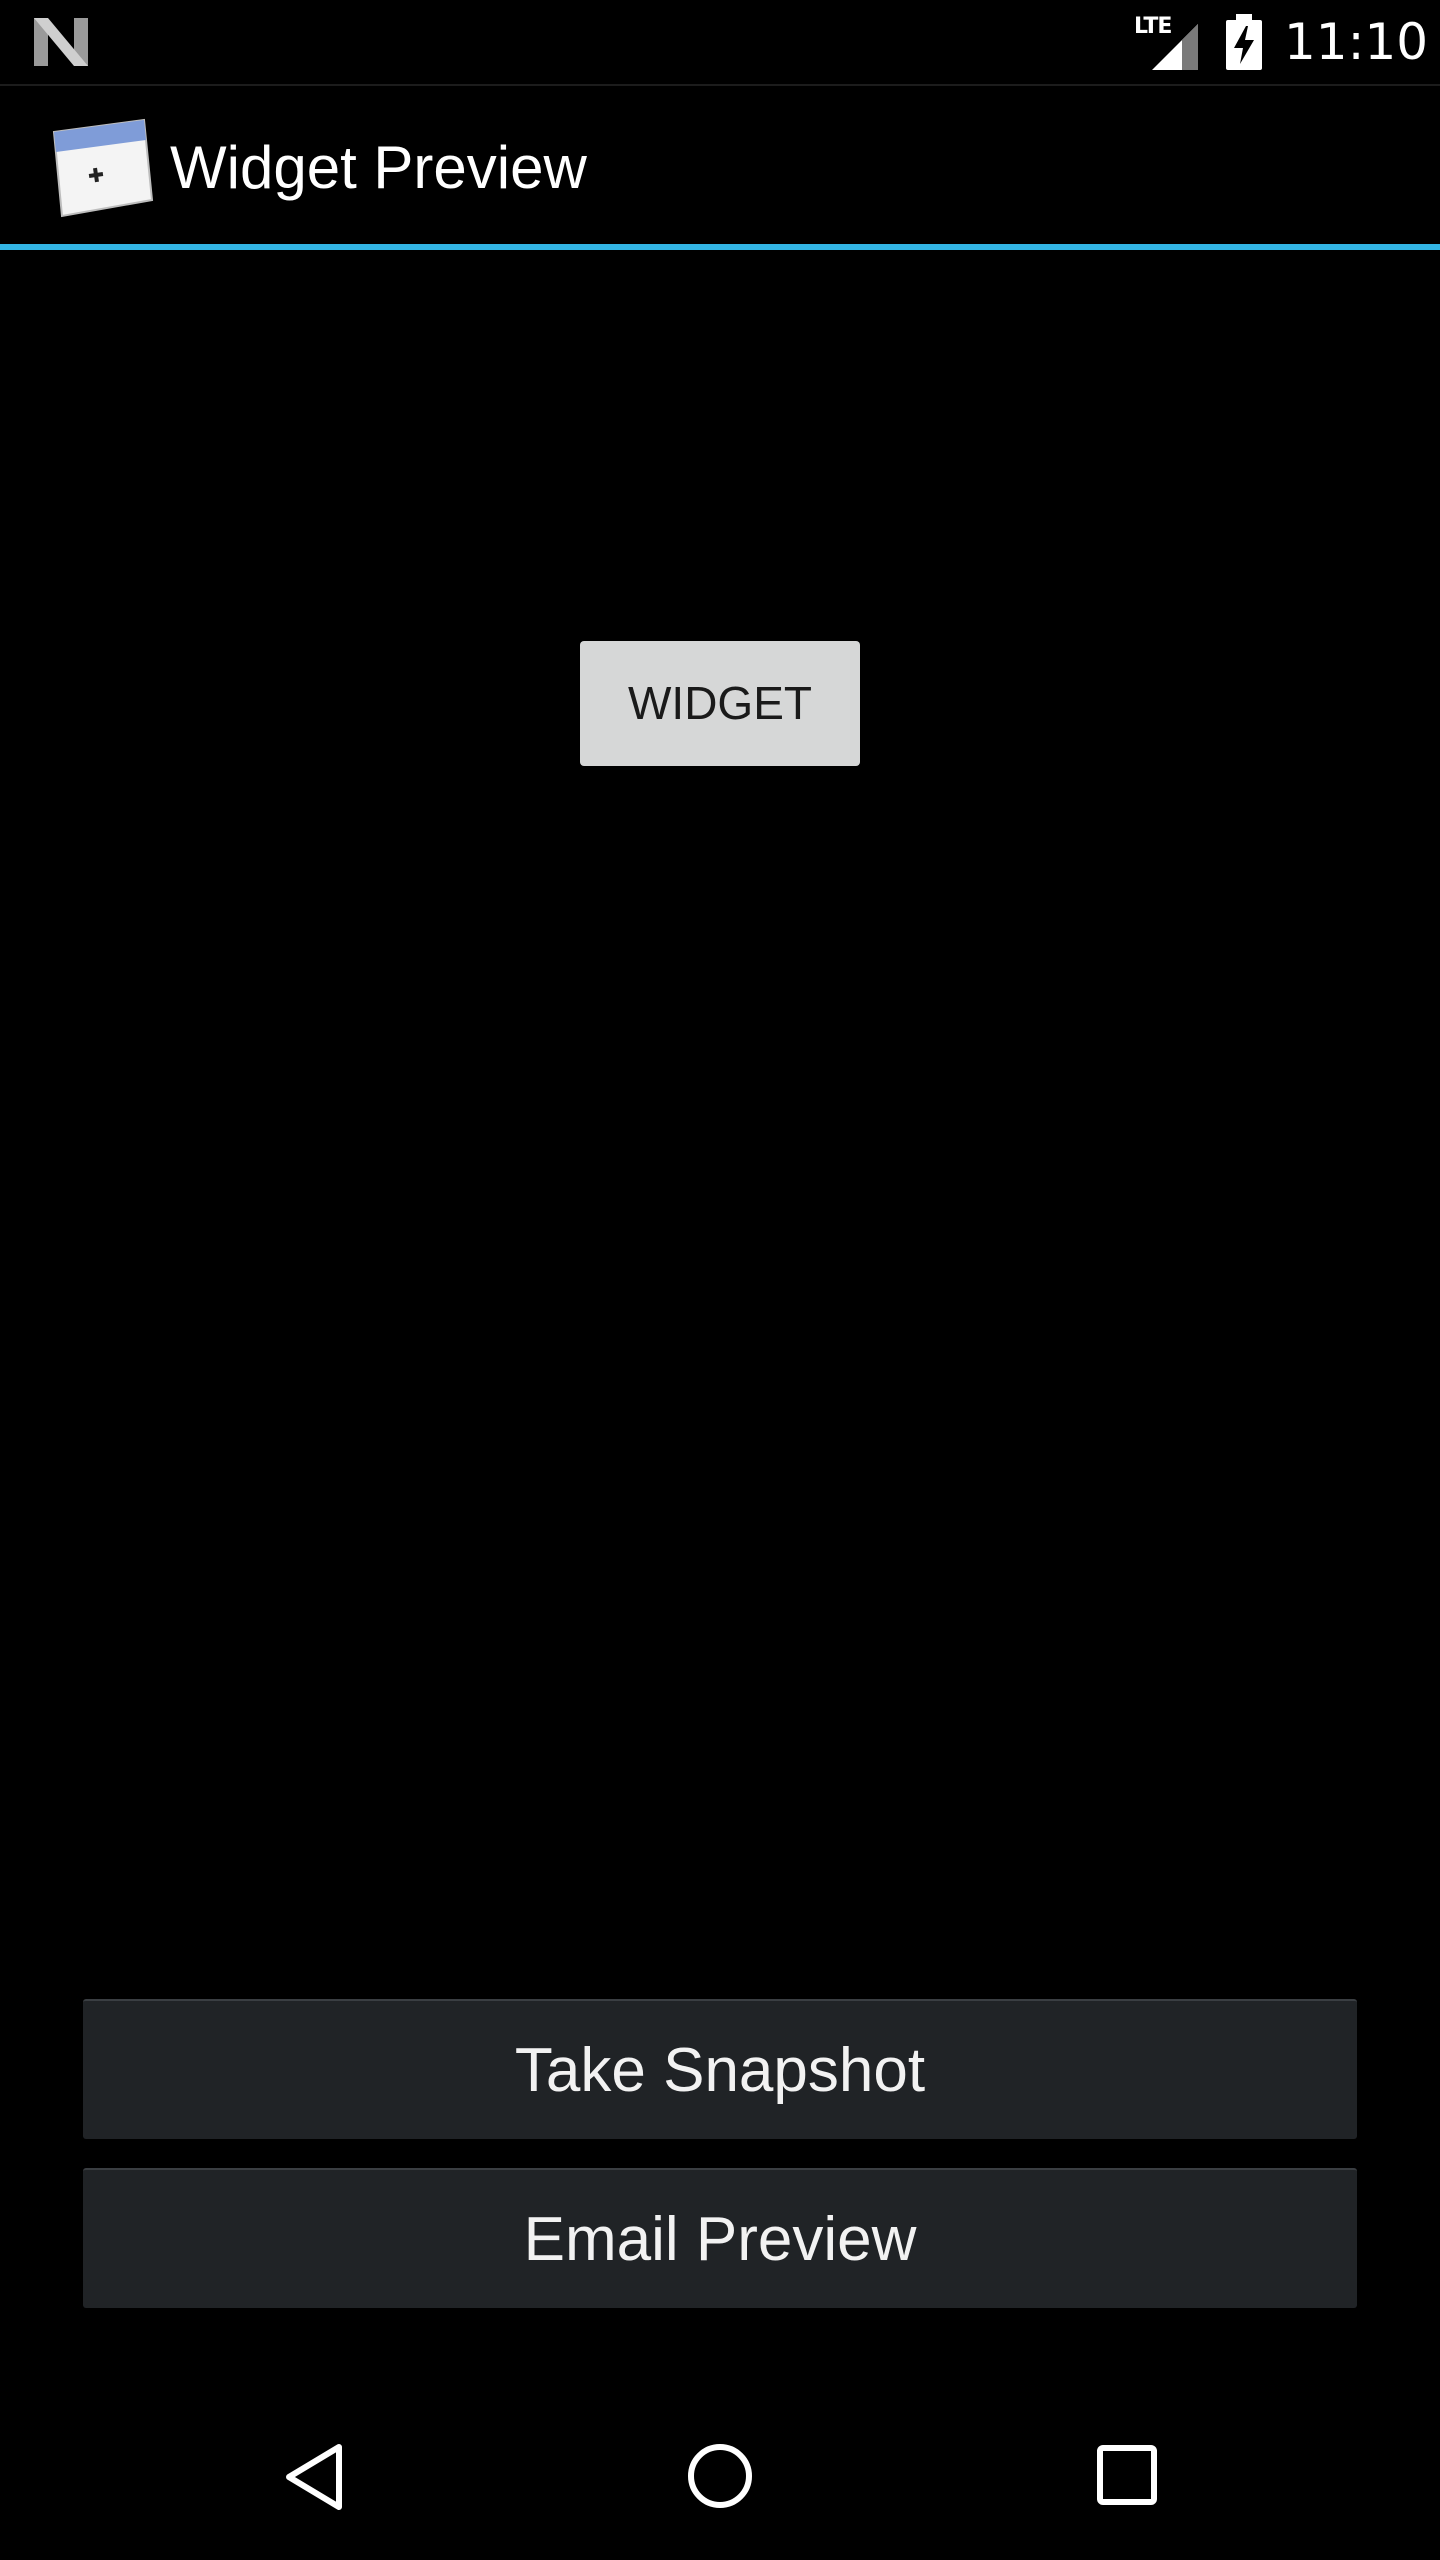  I want to click on email-preview-button: Email Preview, so click(720, 2238).